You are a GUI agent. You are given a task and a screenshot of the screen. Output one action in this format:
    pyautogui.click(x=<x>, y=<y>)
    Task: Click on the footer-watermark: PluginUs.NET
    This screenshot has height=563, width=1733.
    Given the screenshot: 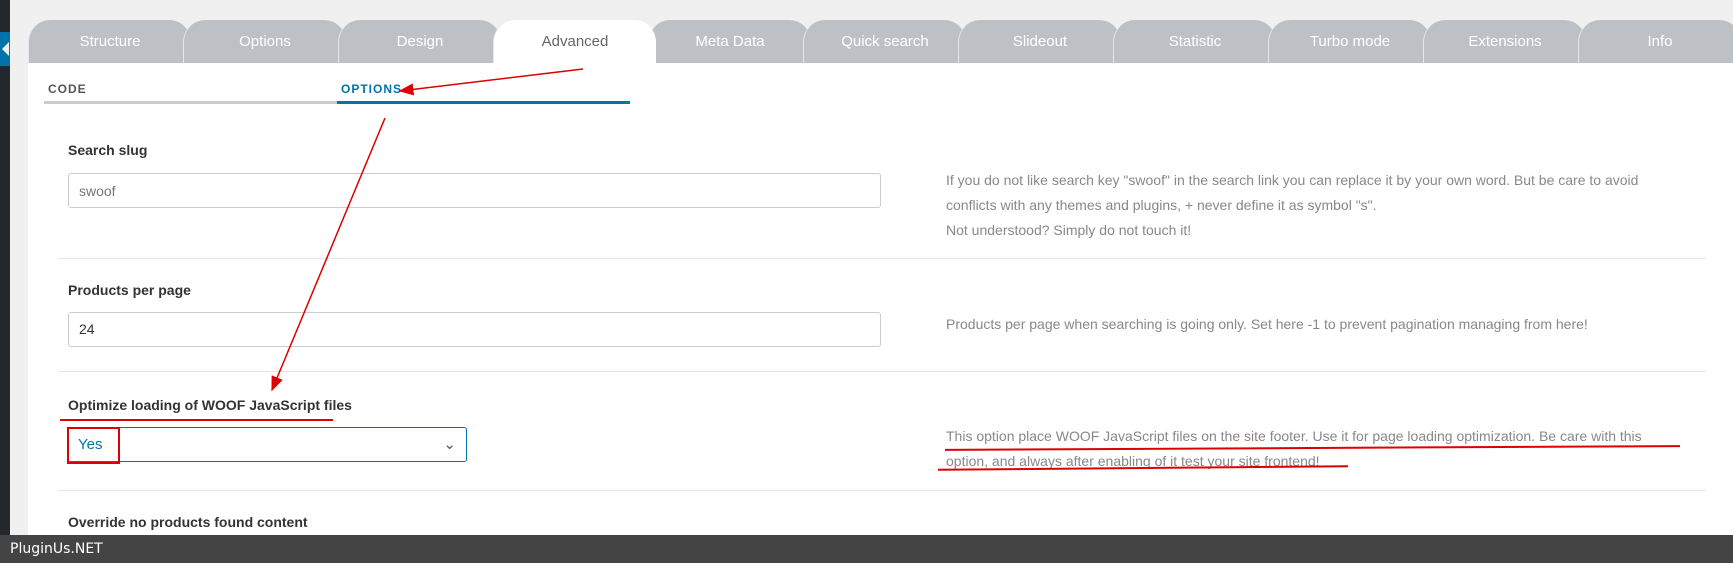 What is the action you would take?
    pyautogui.click(x=866, y=549)
    